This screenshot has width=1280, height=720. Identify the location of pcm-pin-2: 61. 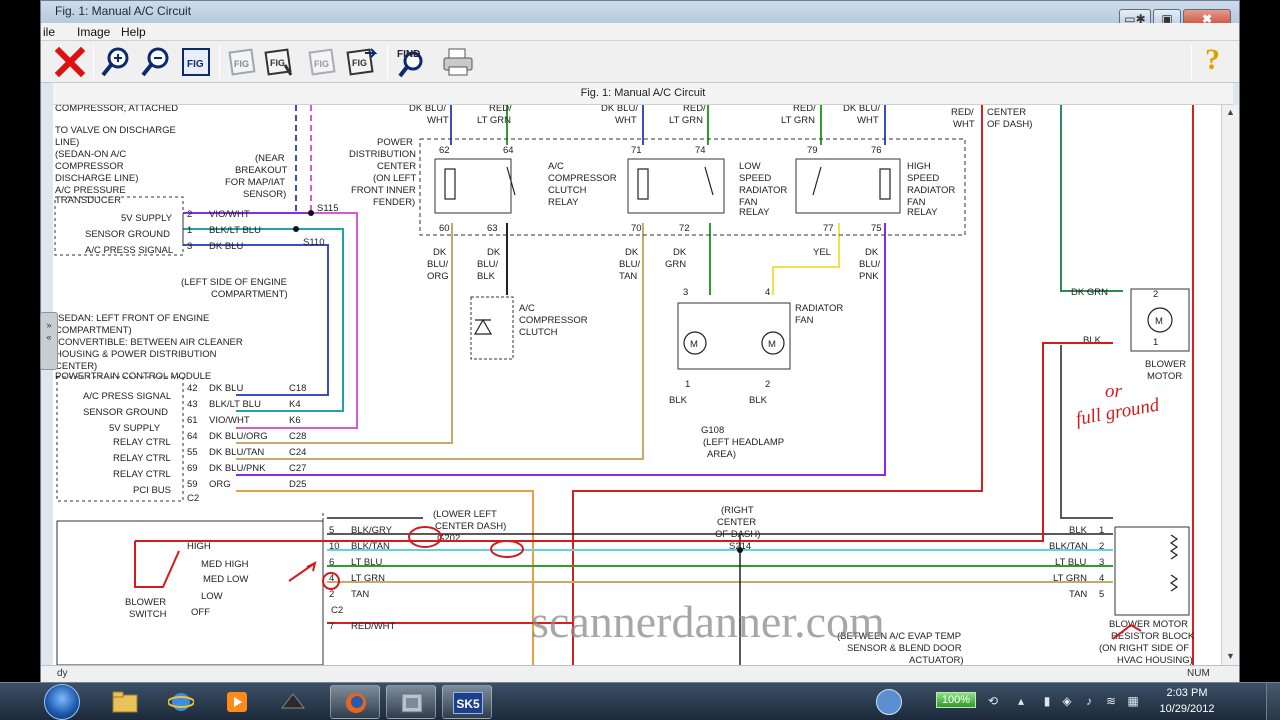
(192, 420).